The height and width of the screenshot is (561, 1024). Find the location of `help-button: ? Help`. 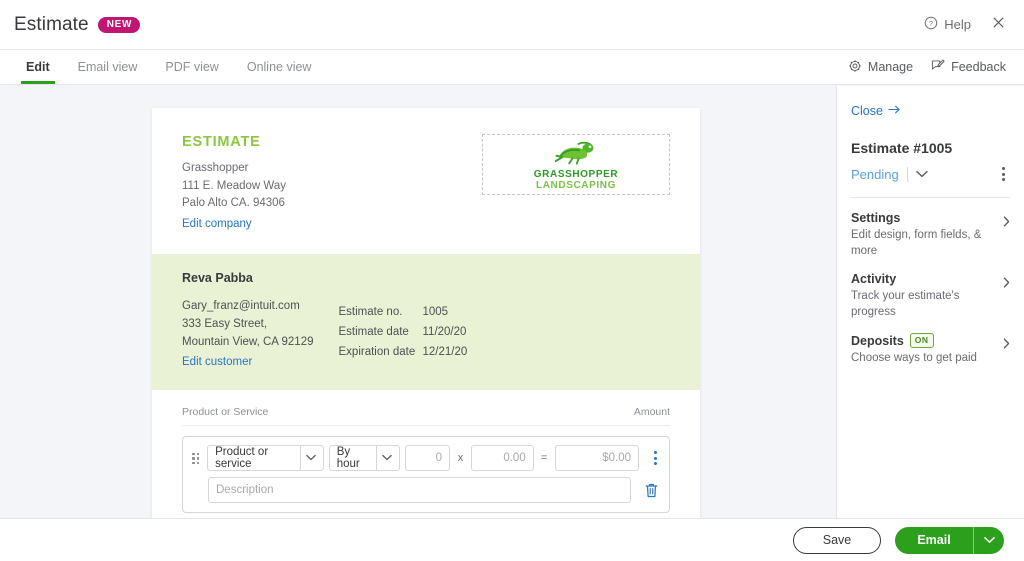

help-button: ? Help is located at coordinates (947, 24).